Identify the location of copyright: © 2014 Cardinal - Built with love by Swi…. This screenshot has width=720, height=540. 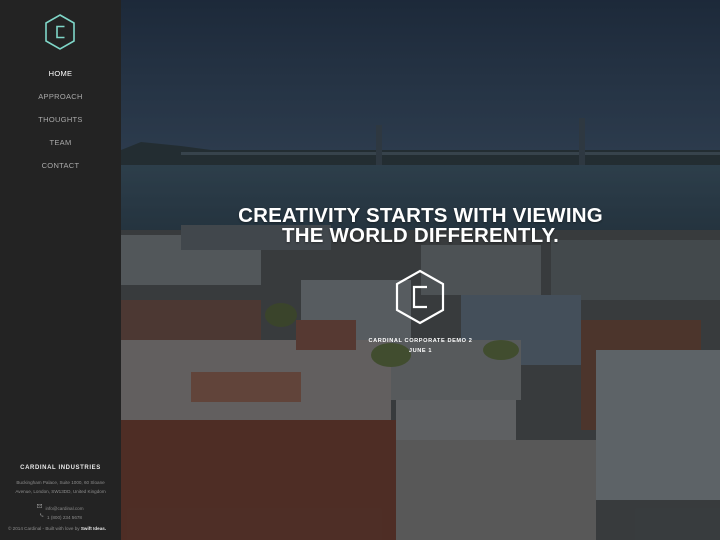
(57, 528).